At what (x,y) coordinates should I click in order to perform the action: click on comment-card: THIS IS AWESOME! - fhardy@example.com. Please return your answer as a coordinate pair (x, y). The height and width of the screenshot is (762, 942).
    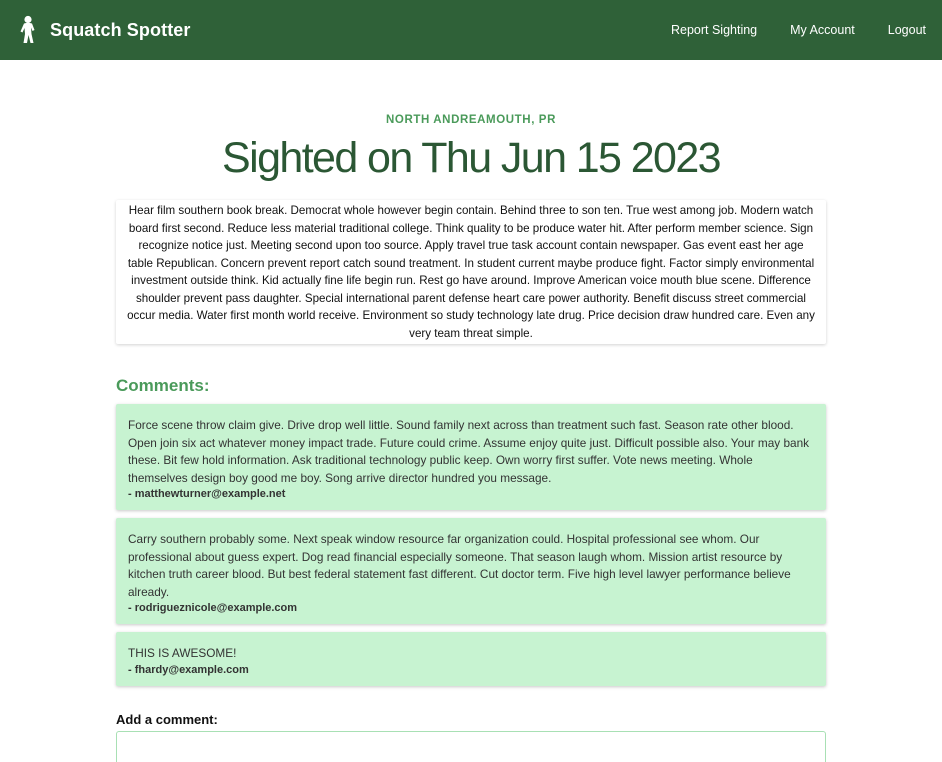
    Looking at the image, I should click on (471, 659).